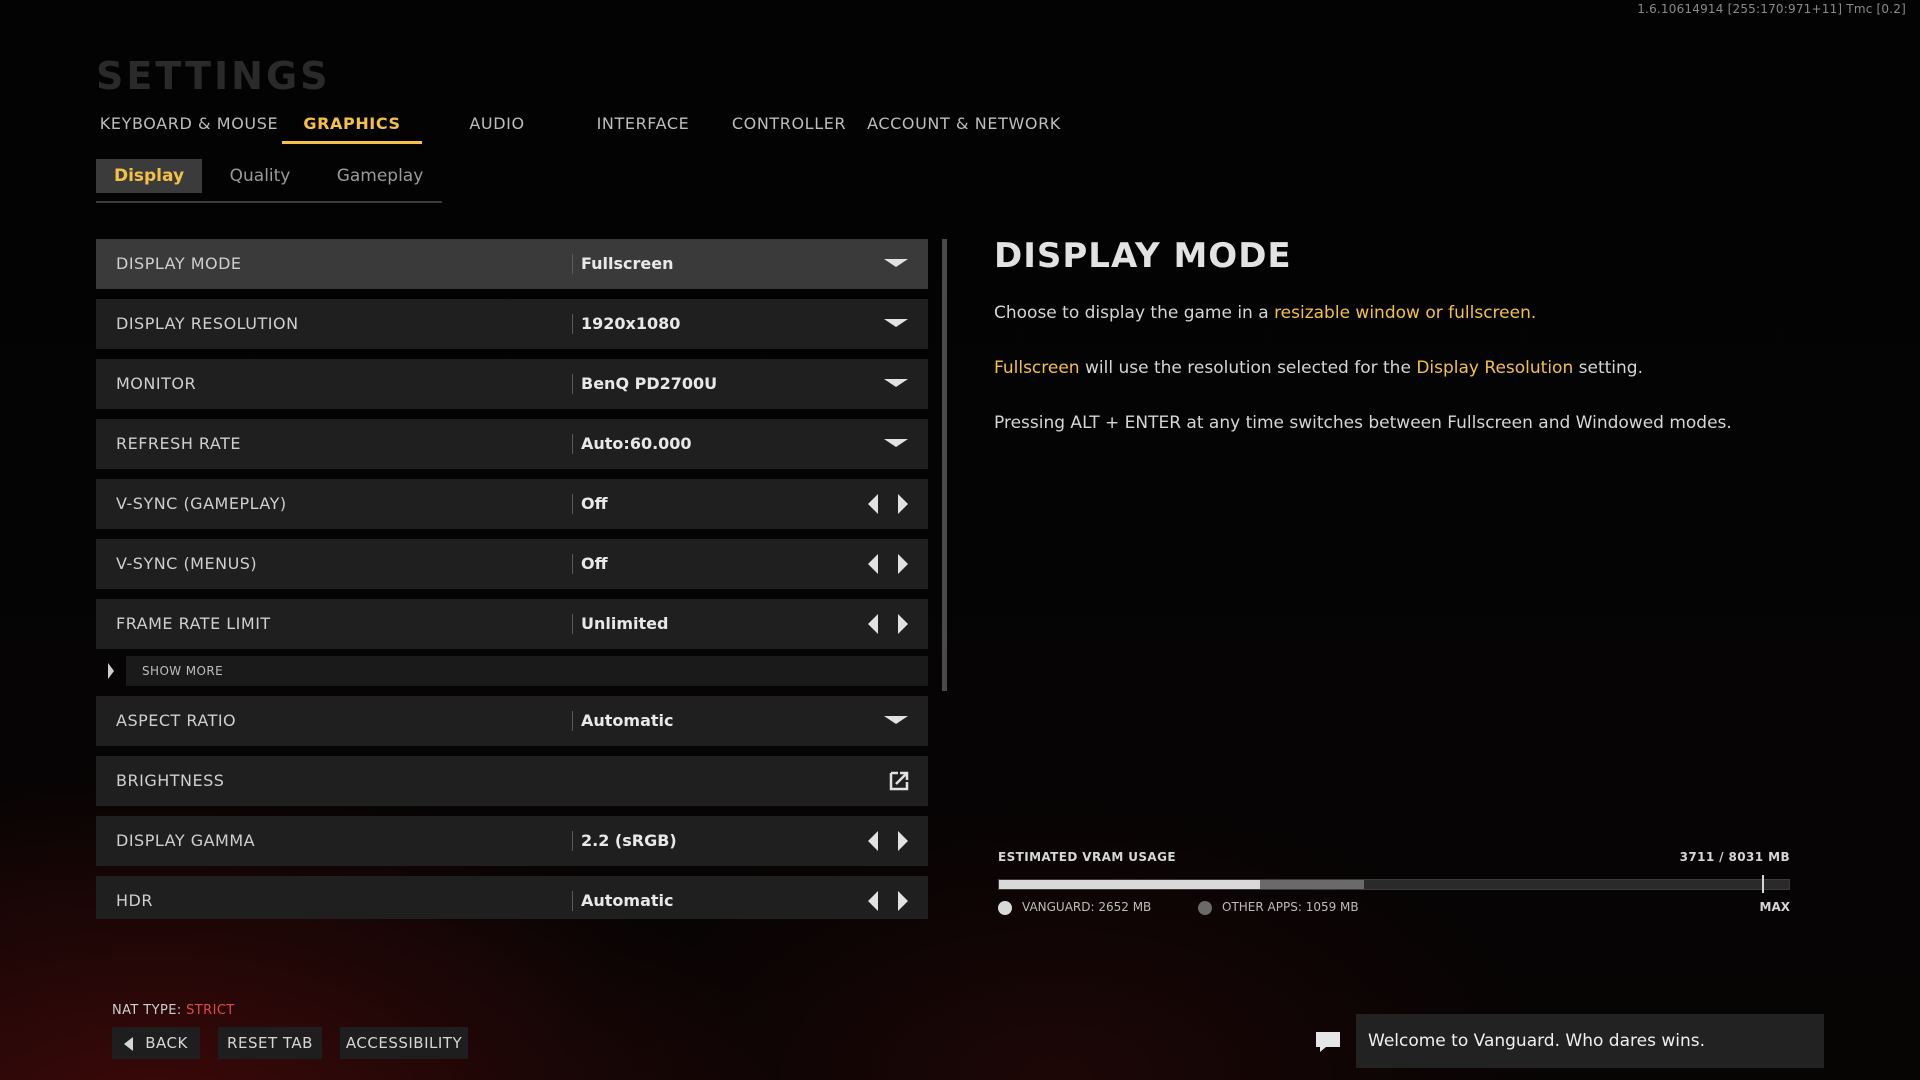  I want to click on subtab-display: Display, so click(149, 176).